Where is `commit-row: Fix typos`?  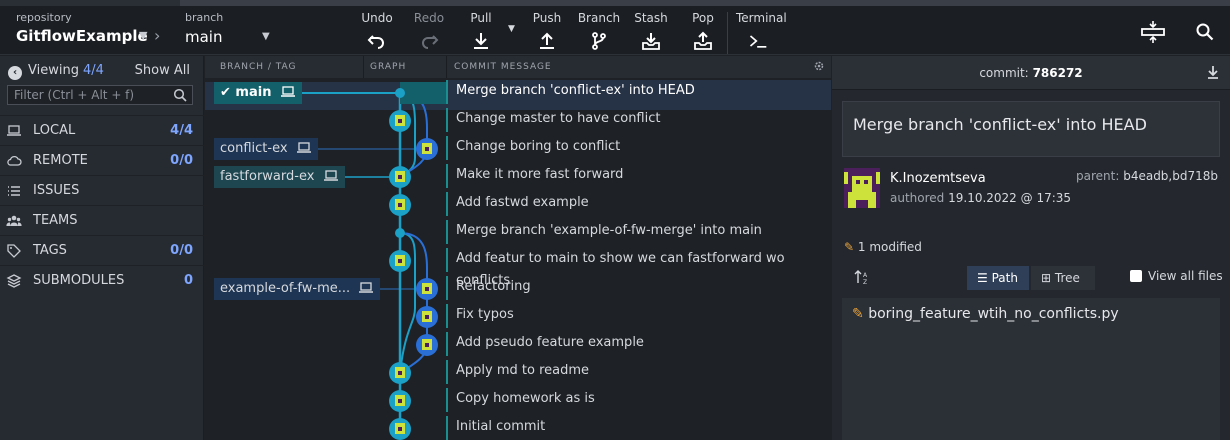
commit-row: Fix typos is located at coordinates (638, 316).